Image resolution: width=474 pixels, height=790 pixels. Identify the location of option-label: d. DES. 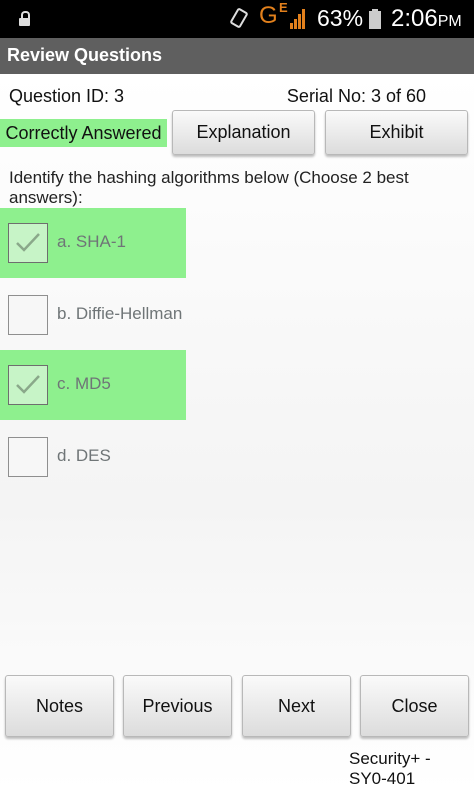
(84, 455).